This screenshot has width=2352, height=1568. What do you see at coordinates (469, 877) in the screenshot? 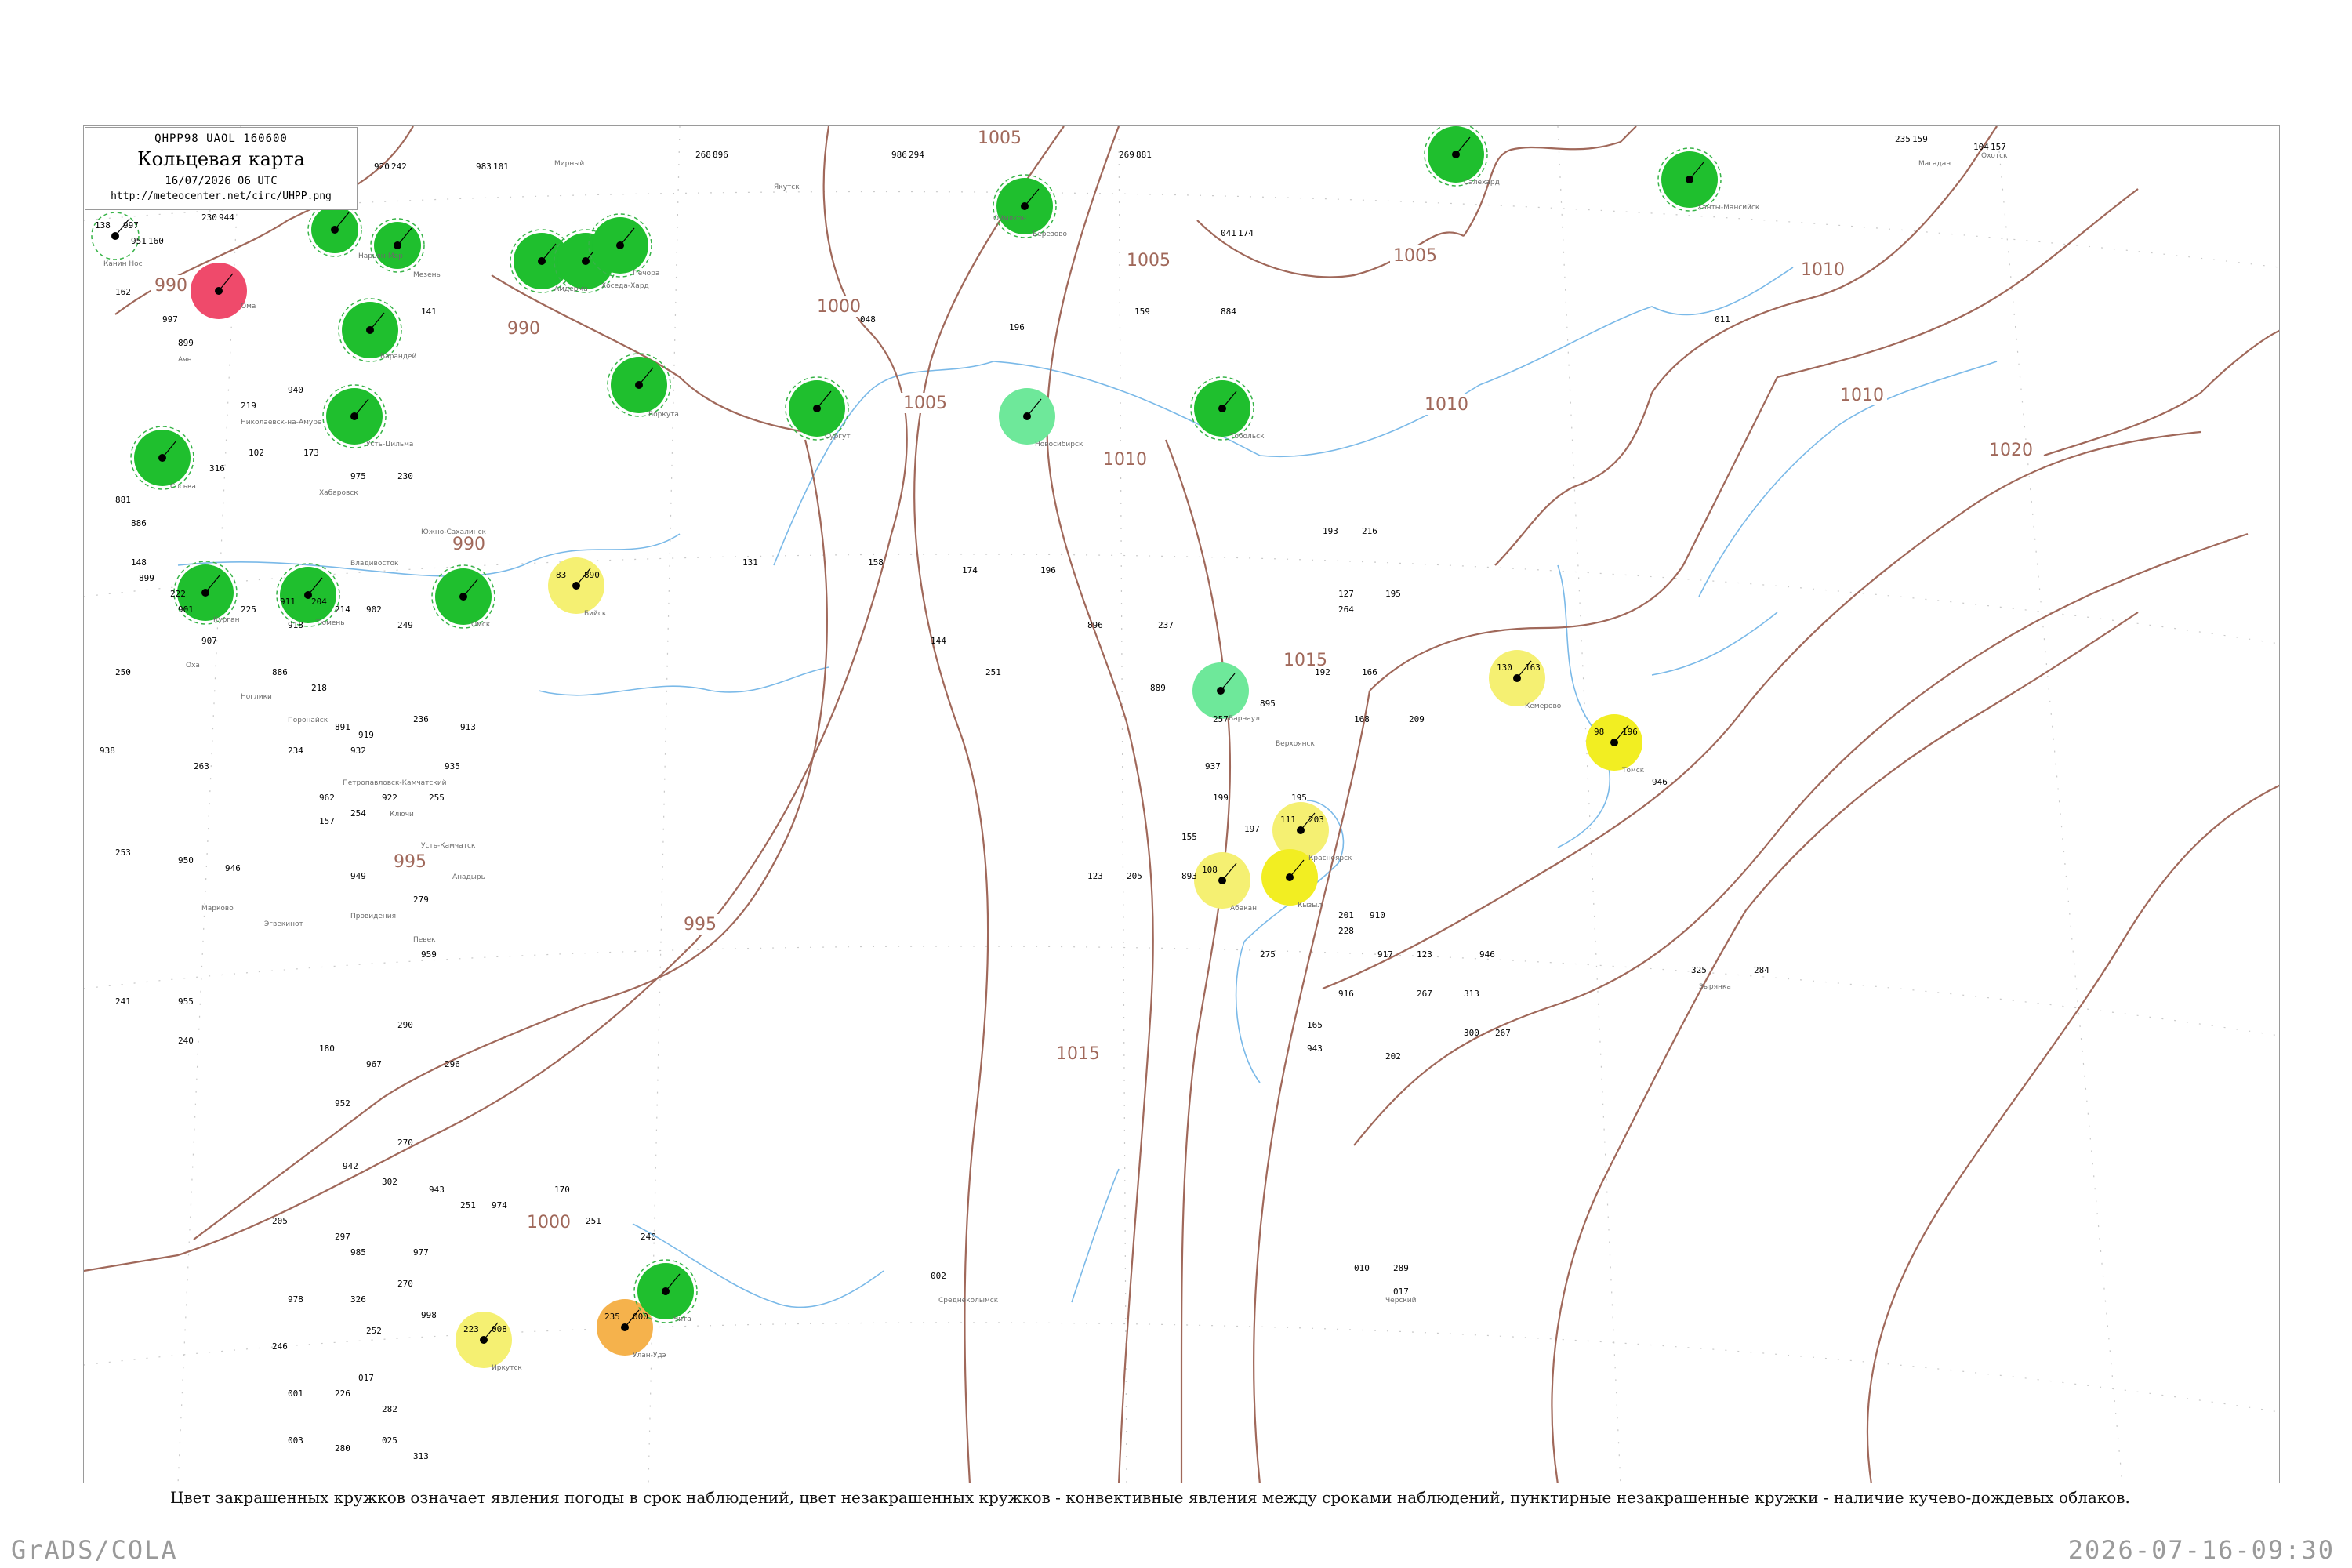
I see `station-name: Анадырь` at bounding box center [469, 877].